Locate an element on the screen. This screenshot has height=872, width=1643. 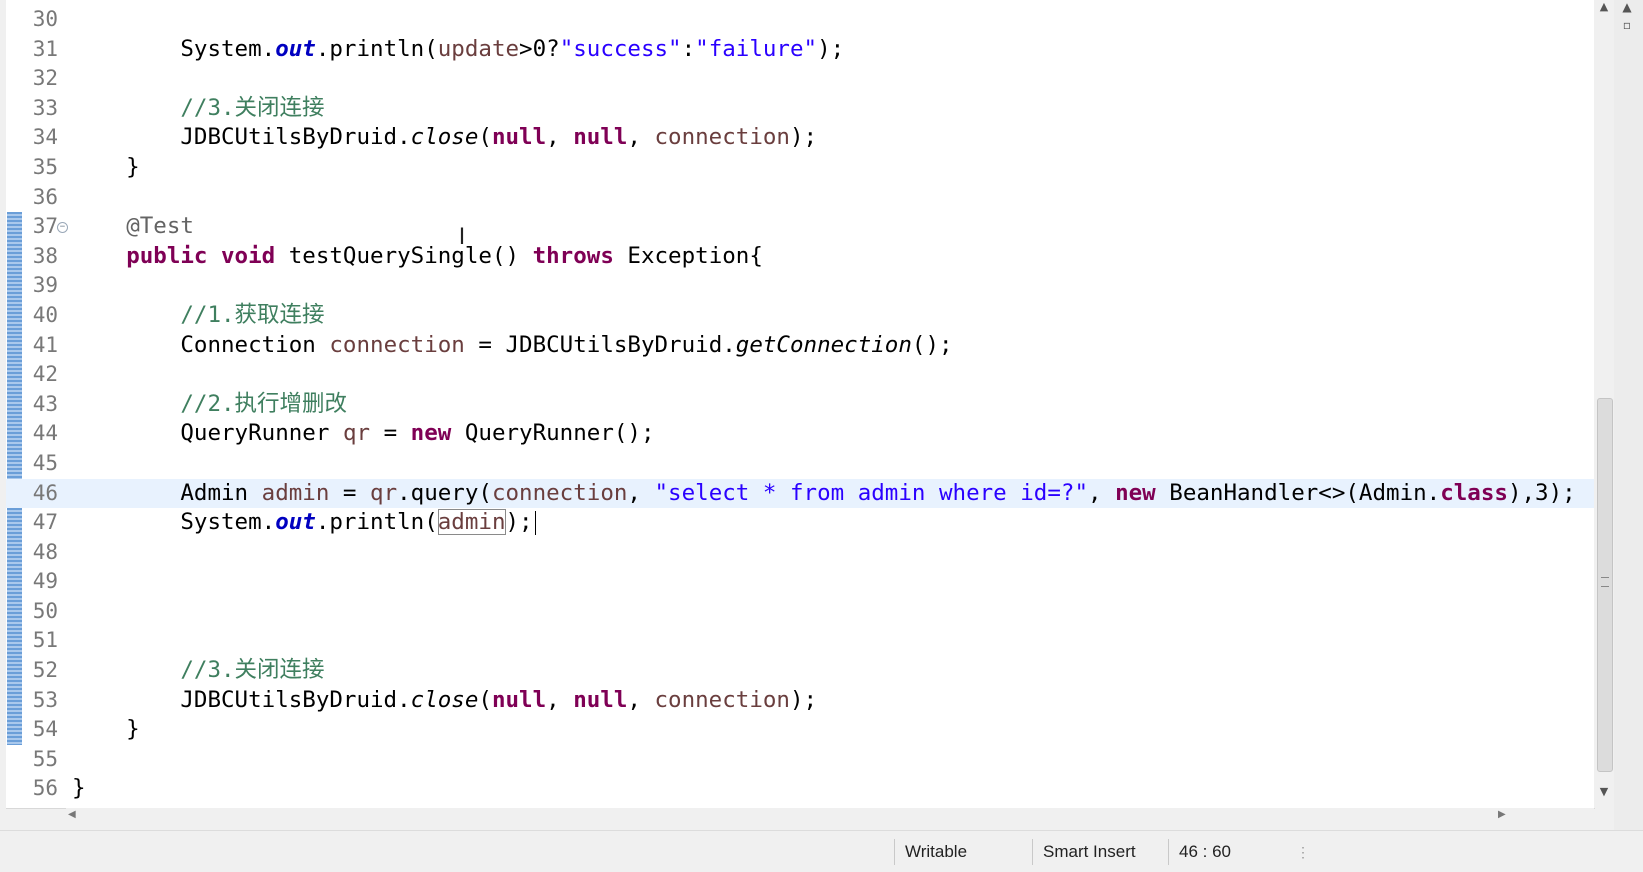
line-number: 35 is located at coordinates (45, 166).